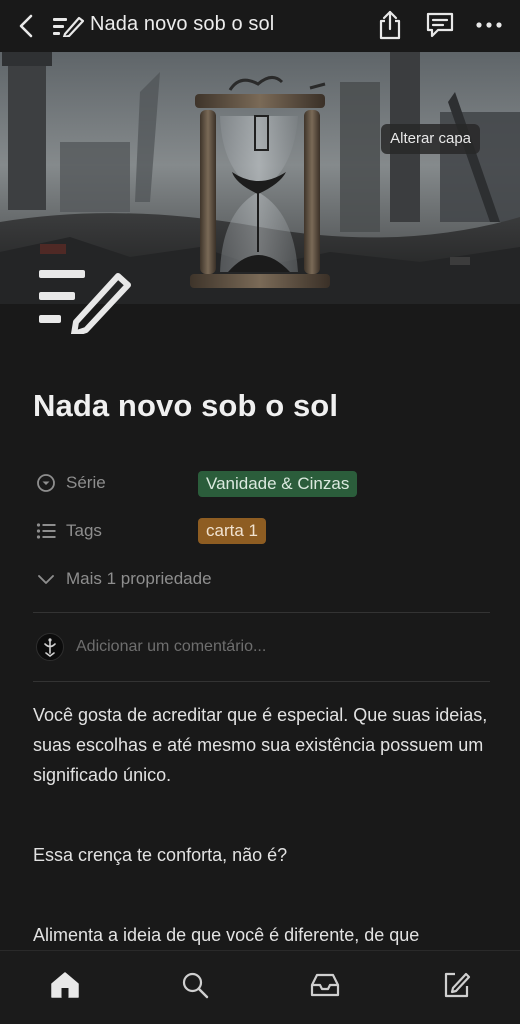  I want to click on property-serie: Série, so click(71, 483).